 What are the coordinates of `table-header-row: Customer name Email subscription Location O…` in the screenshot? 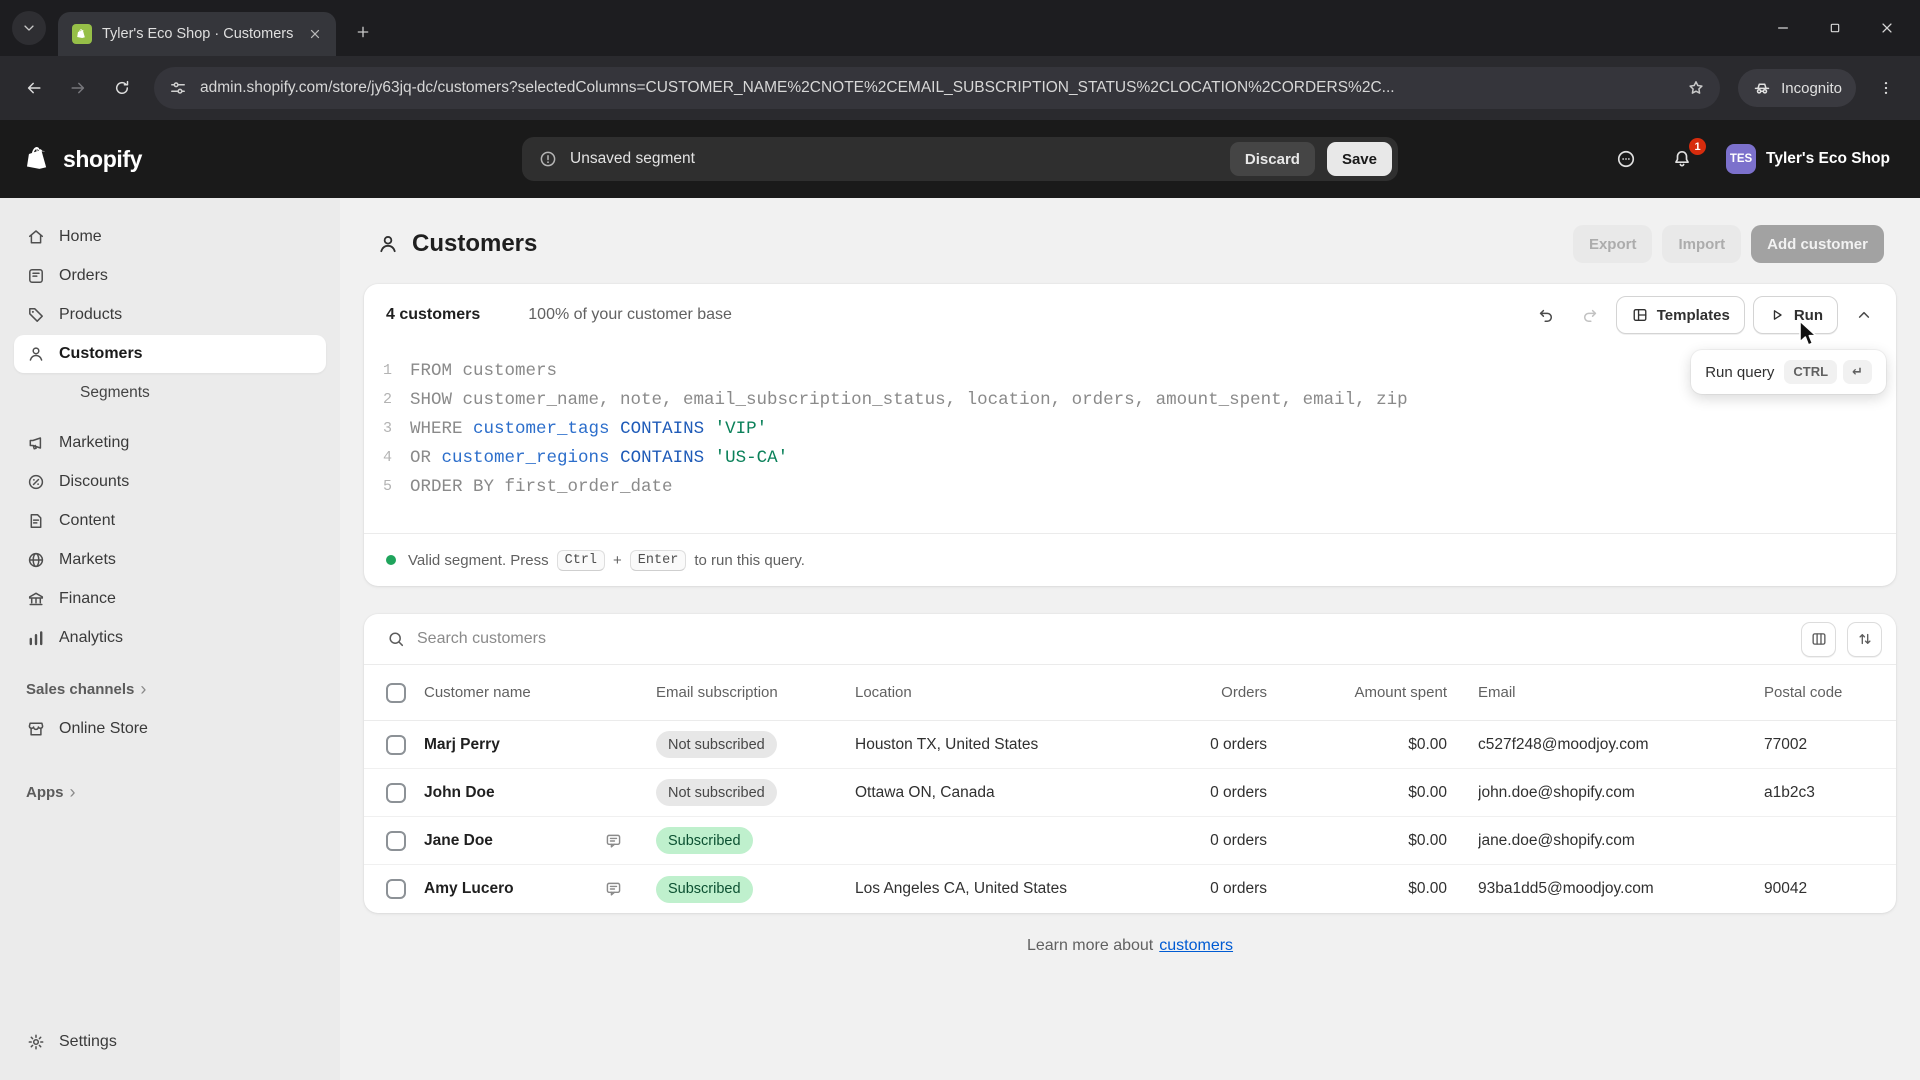 It's located at (1130, 692).